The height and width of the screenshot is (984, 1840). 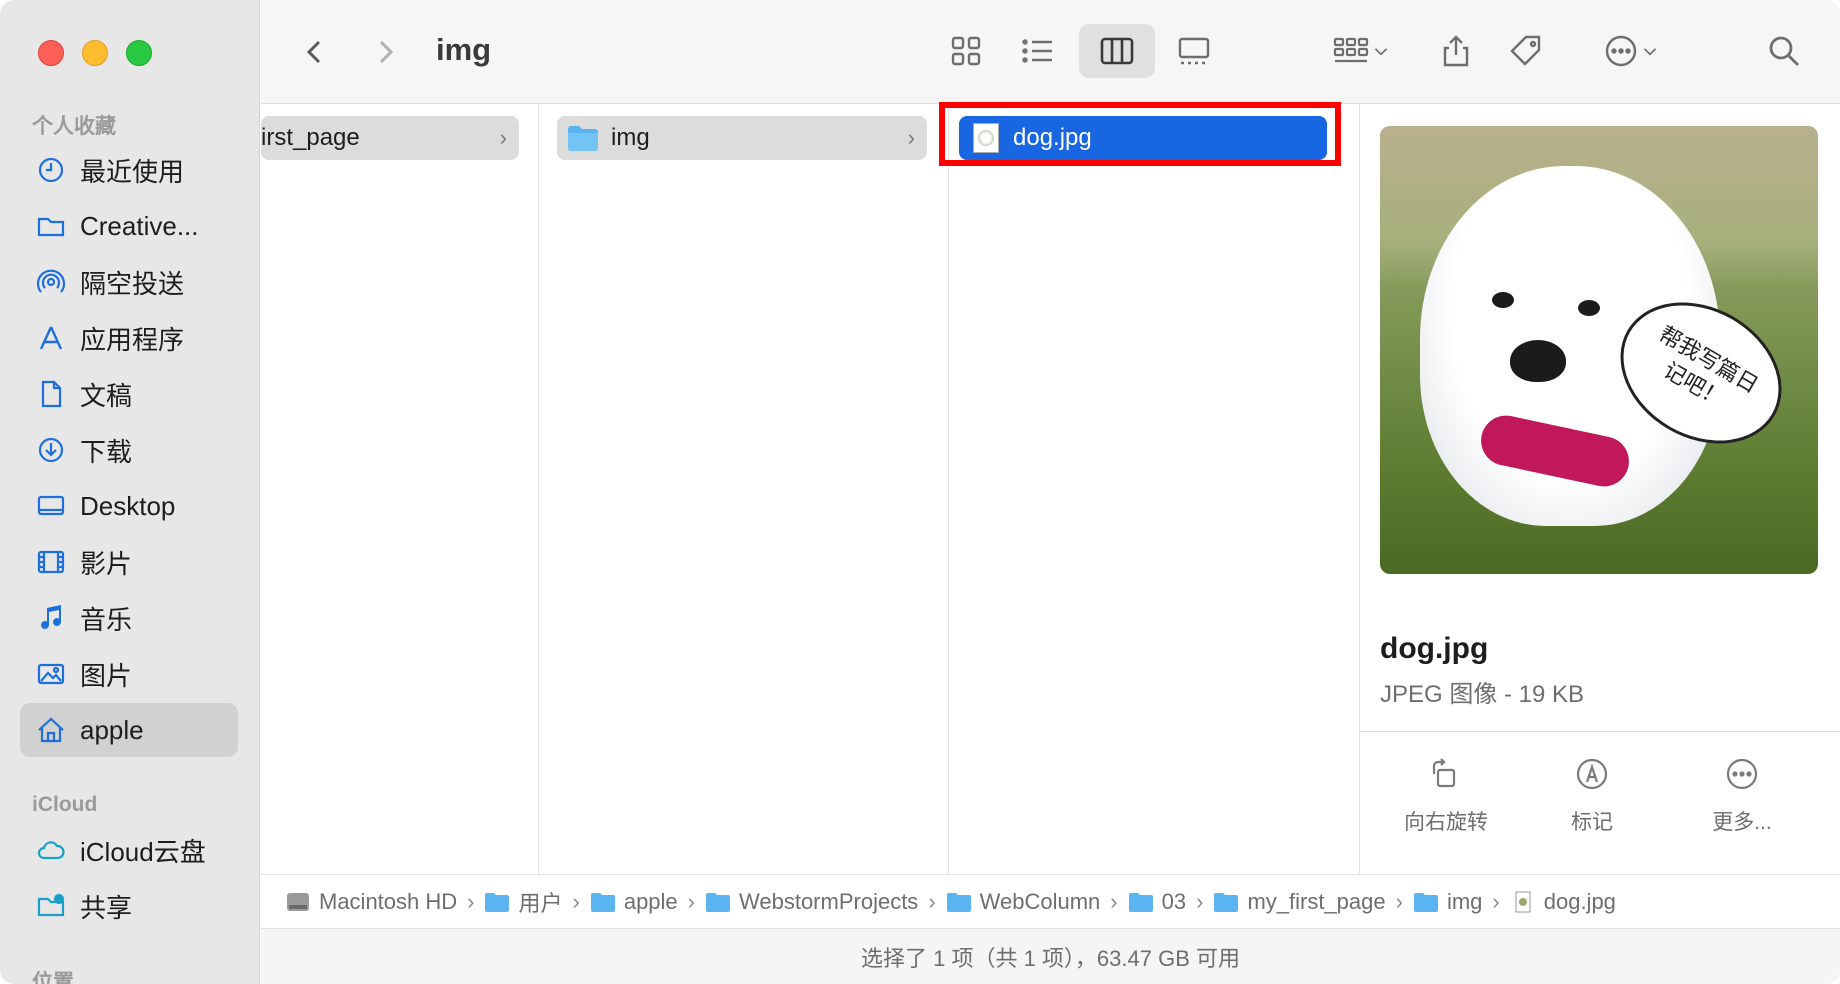 What do you see at coordinates (74, 126) in the screenshot?
I see `sidebar-section-favorites: 个人收藏` at bounding box center [74, 126].